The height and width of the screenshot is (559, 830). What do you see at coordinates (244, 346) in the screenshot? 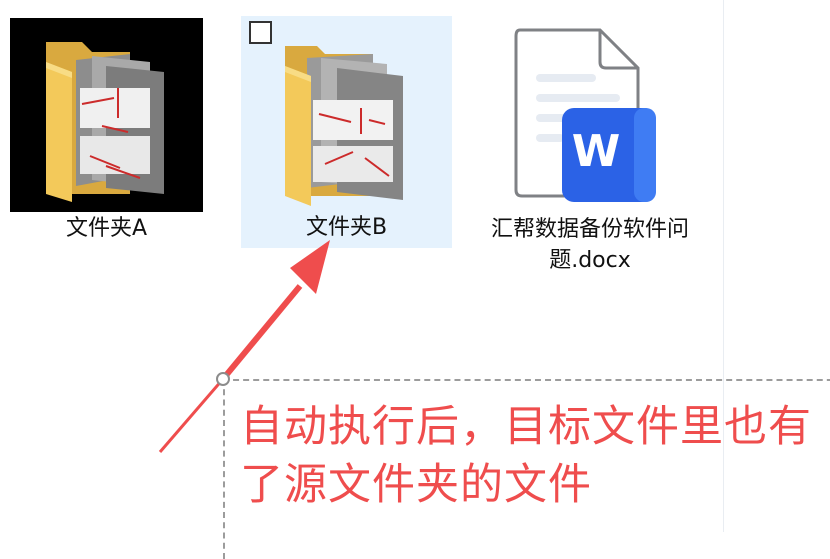
I see `annotation-arrow` at bounding box center [244, 346].